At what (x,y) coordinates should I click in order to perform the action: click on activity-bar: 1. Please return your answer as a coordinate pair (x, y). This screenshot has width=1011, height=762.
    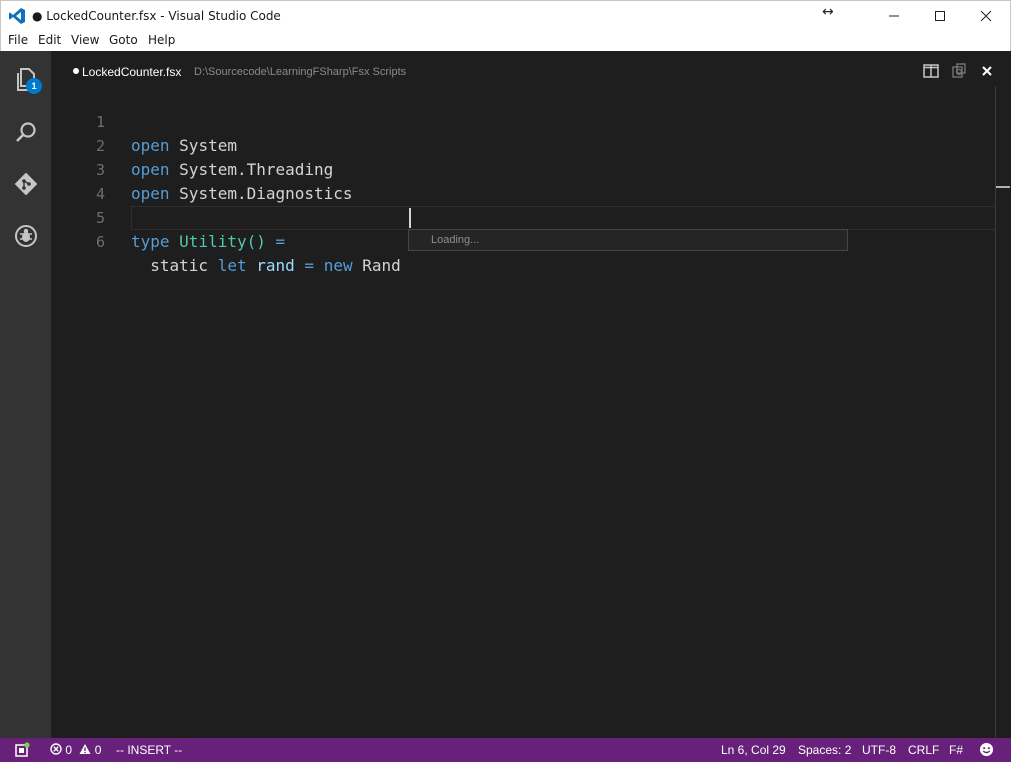
    Looking at the image, I should click on (25, 394).